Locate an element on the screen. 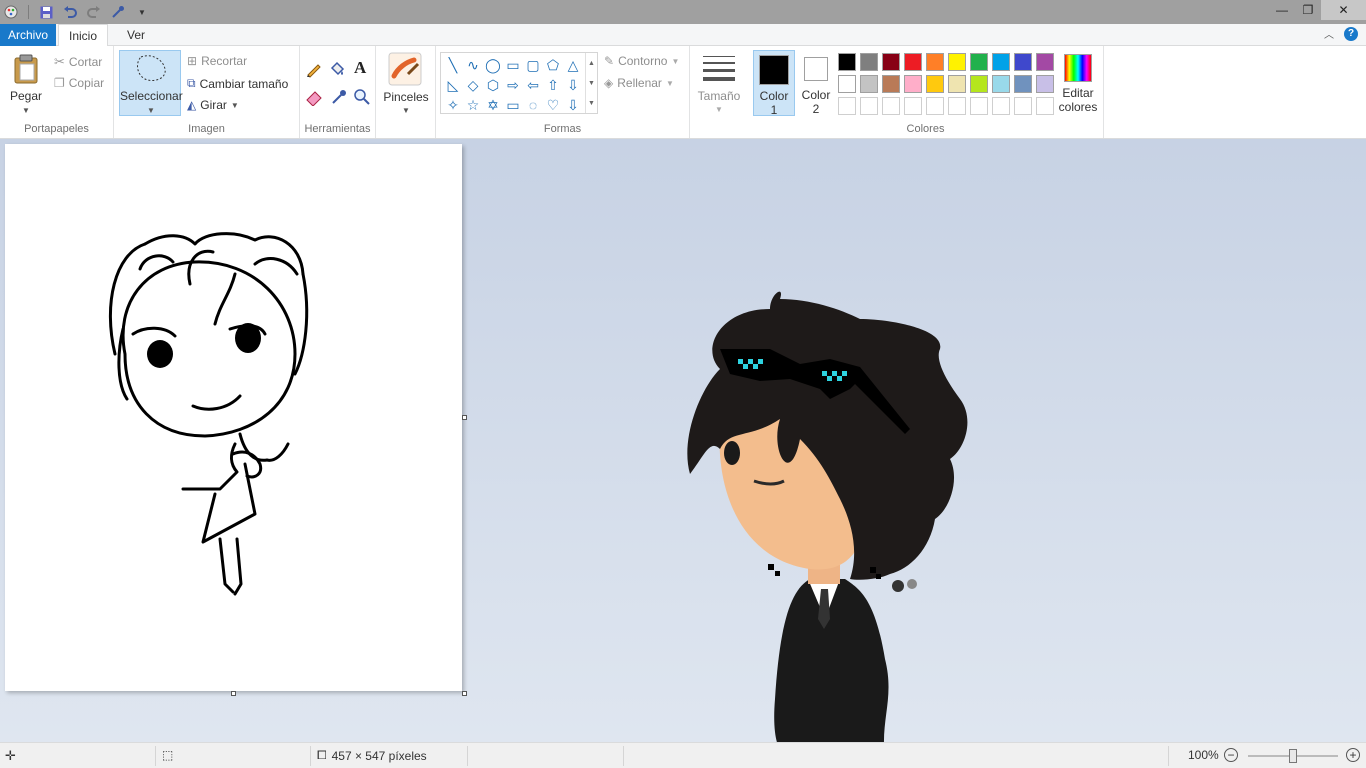 This screenshot has width=1366, height=768. shape-option-icon: ▢ is located at coordinates (533, 65).